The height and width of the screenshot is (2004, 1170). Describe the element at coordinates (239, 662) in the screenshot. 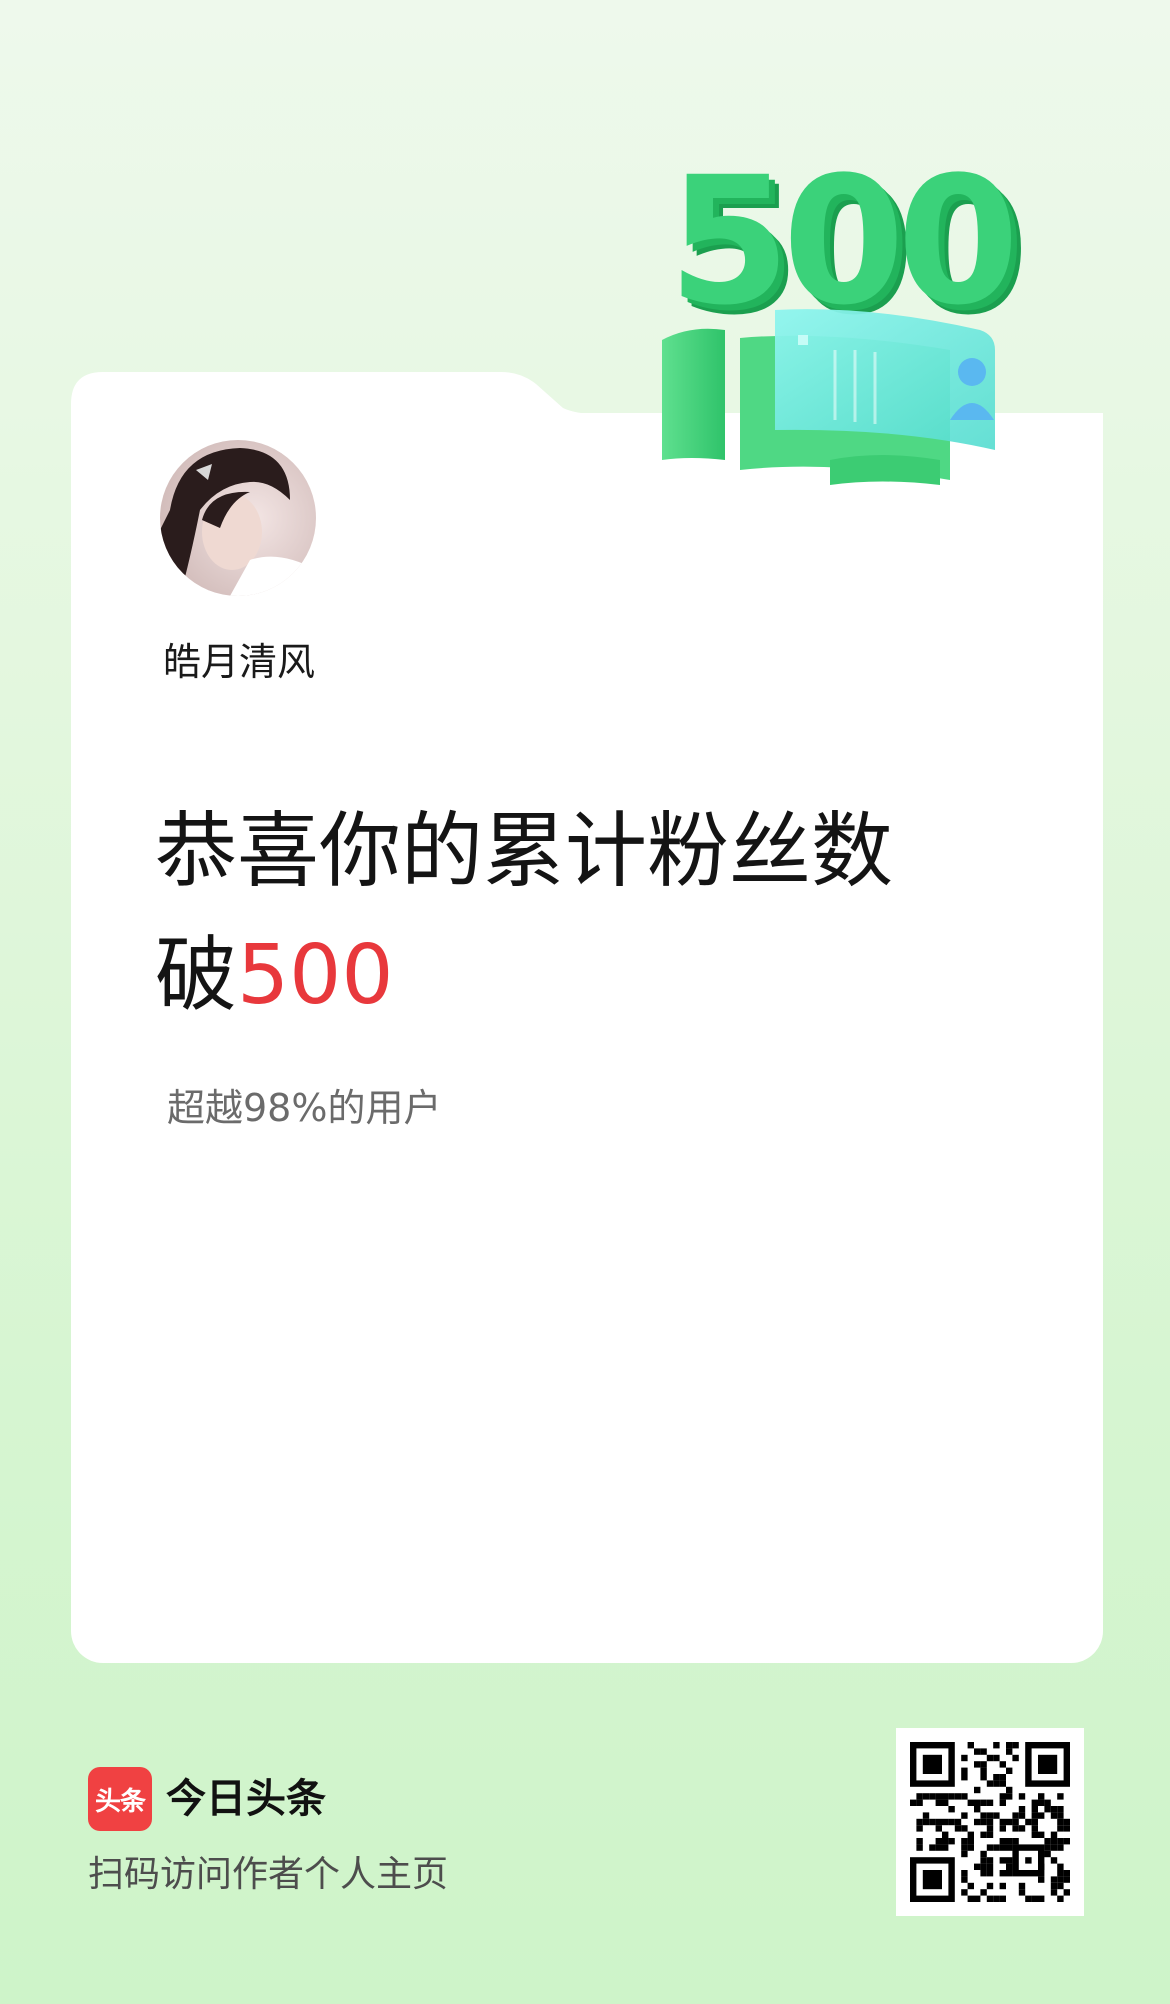

I see `username: 皓月清风` at that location.